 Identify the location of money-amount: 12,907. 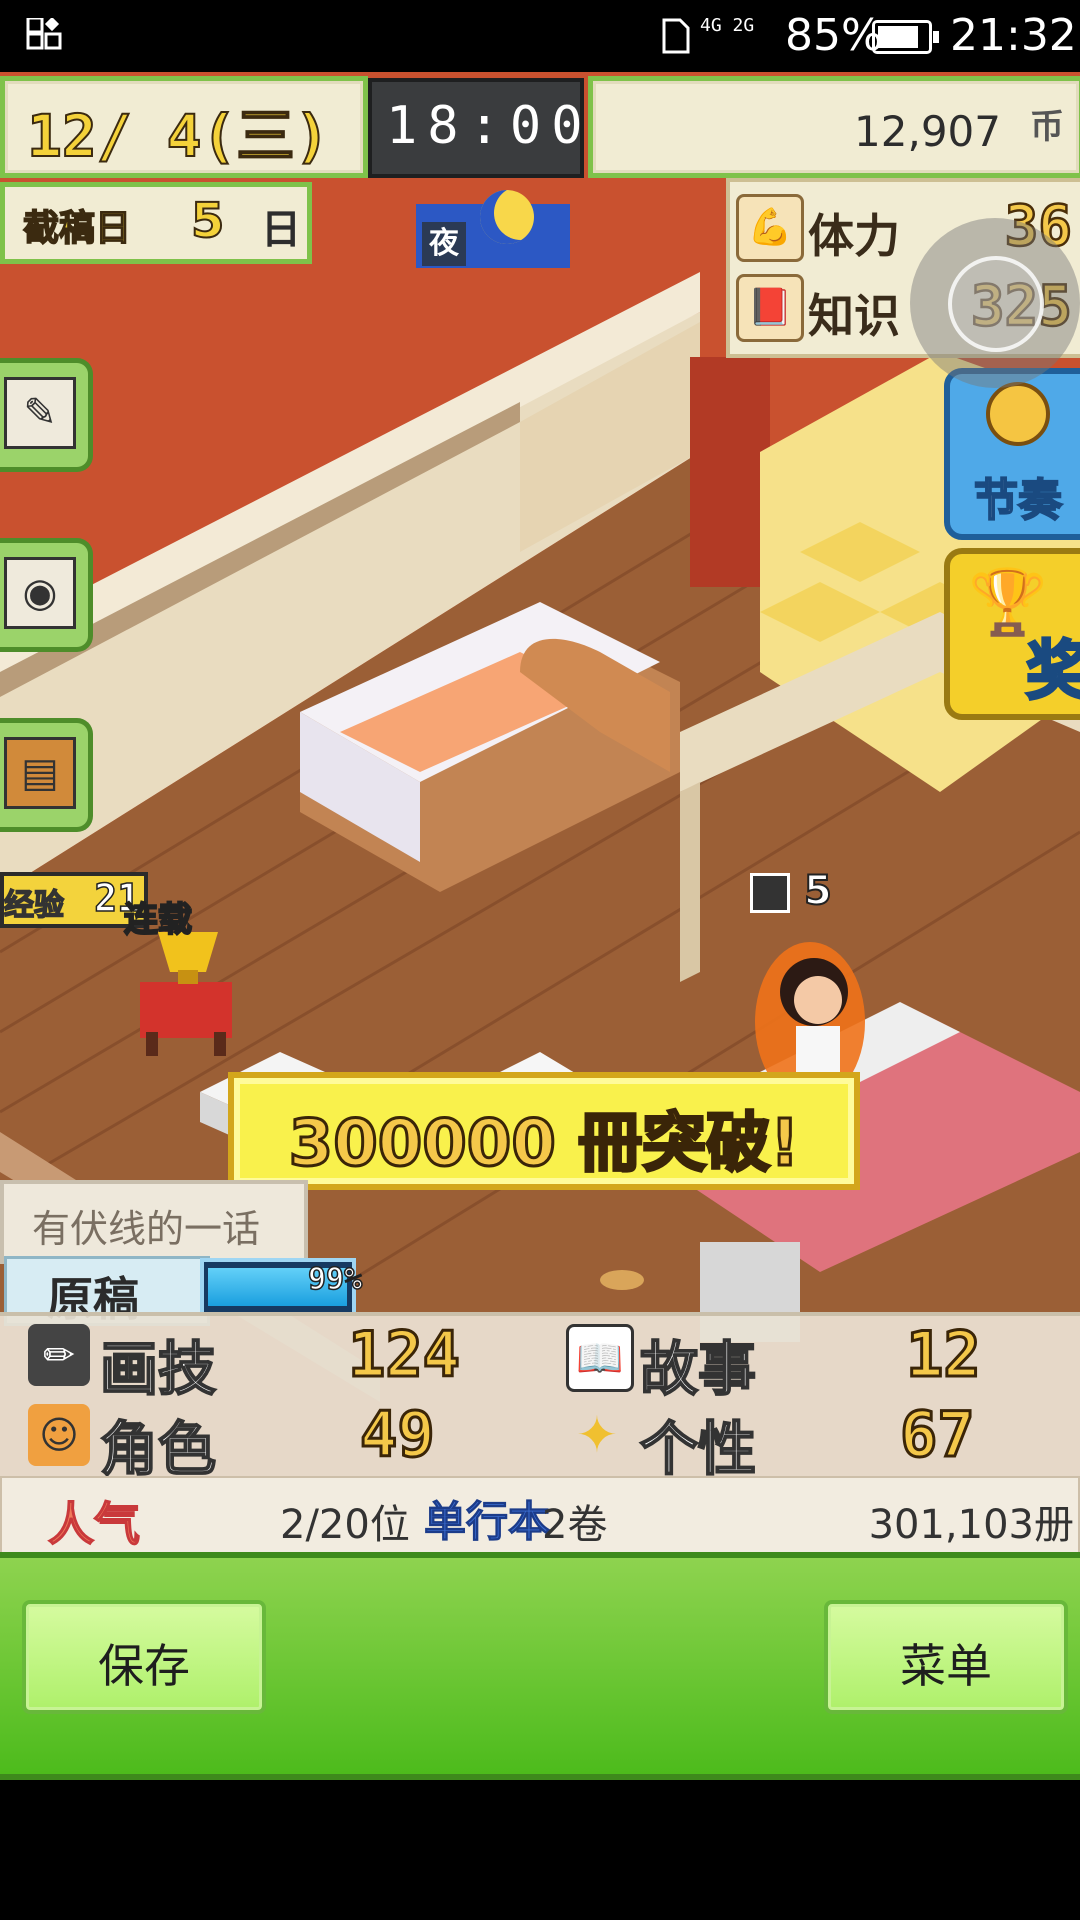
(927, 131).